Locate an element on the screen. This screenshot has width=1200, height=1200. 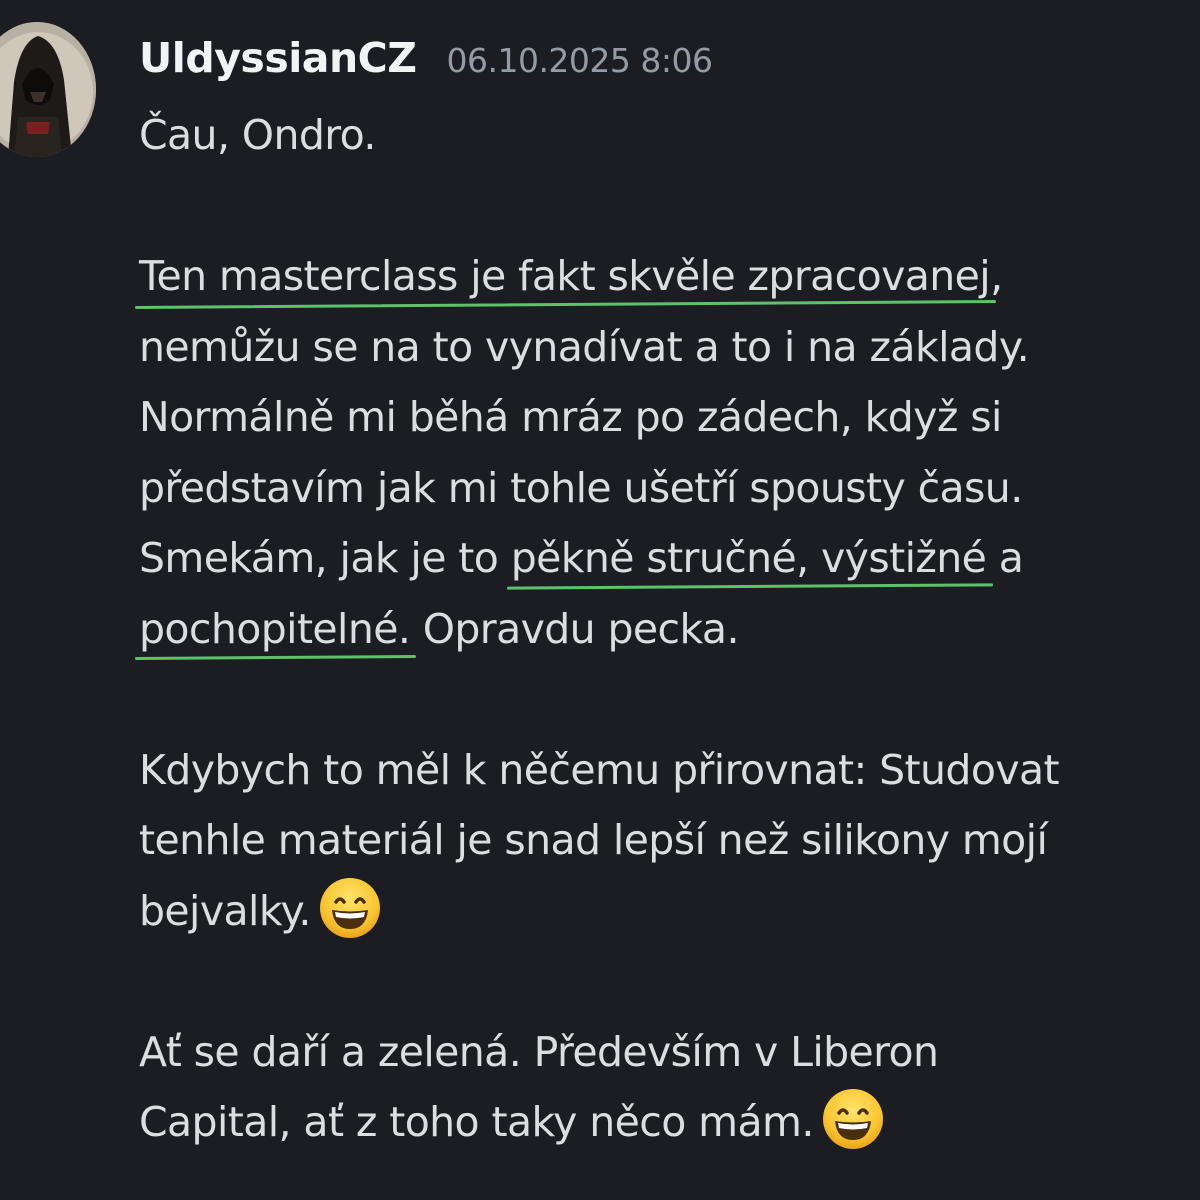
message-line: Normálně mi běhá mráz po zádech, když si is located at coordinates (570, 417).